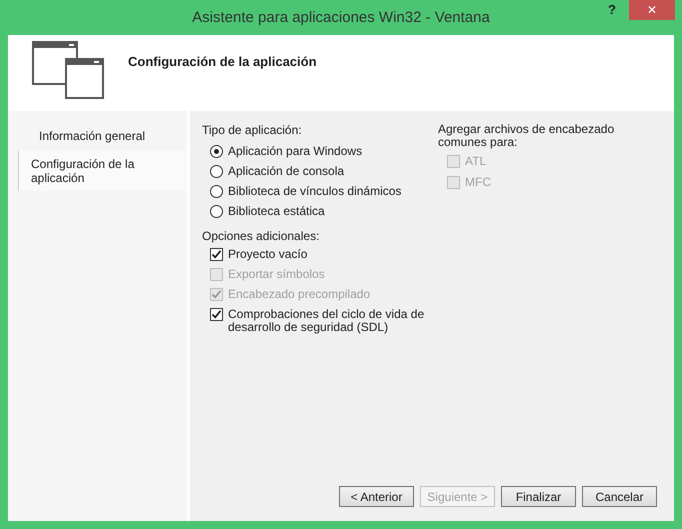 Image resolution: width=682 pixels, height=529 pixels. I want to click on wizard-button: < Anterior, so click(376, 496).